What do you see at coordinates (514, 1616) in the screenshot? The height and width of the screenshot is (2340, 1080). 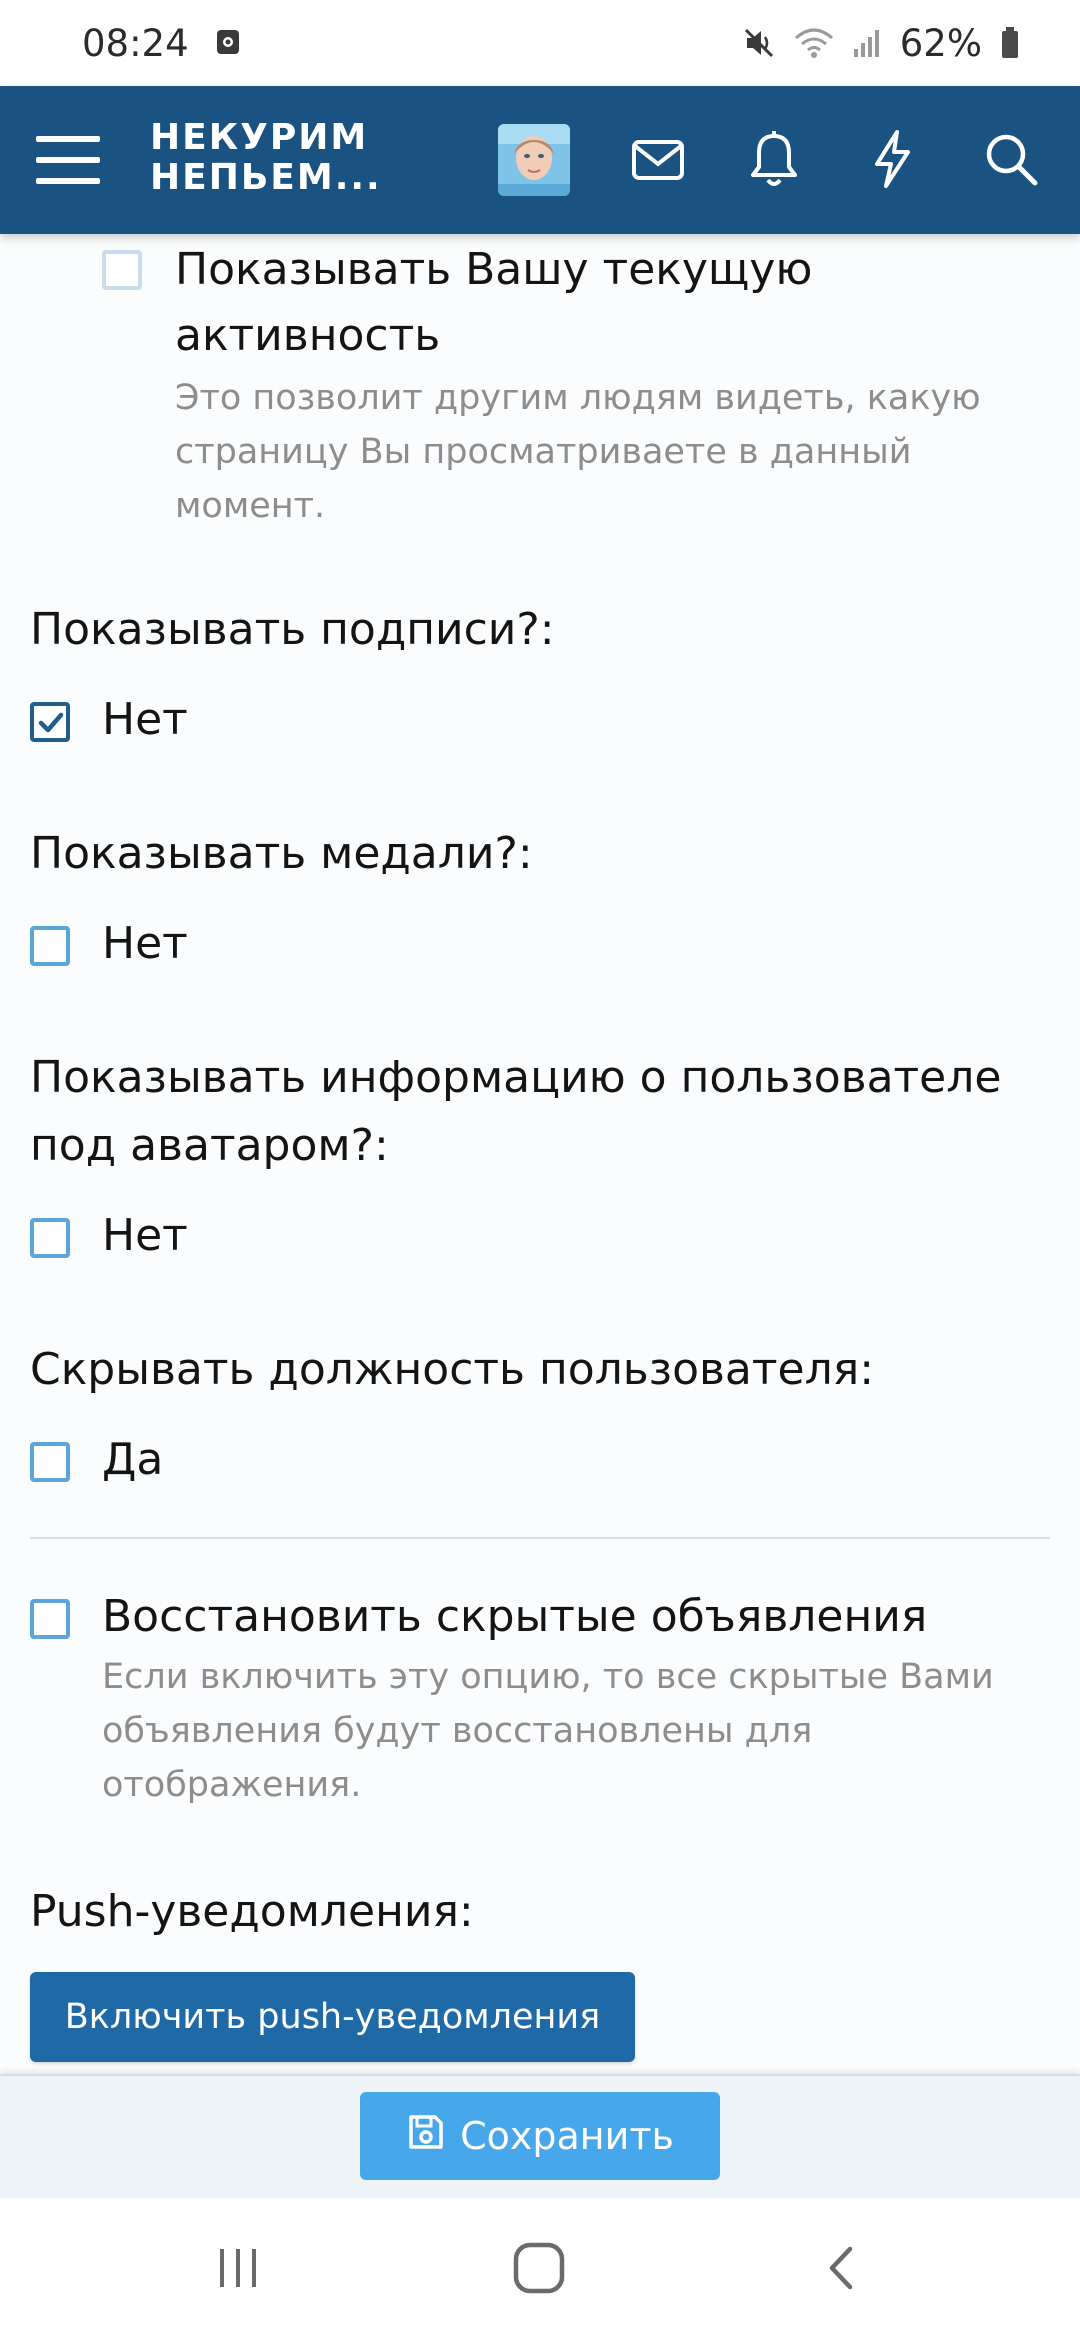 I see `restore-notices-label: Восстановить скрытые объявления` at bounding box center [514, 1616].